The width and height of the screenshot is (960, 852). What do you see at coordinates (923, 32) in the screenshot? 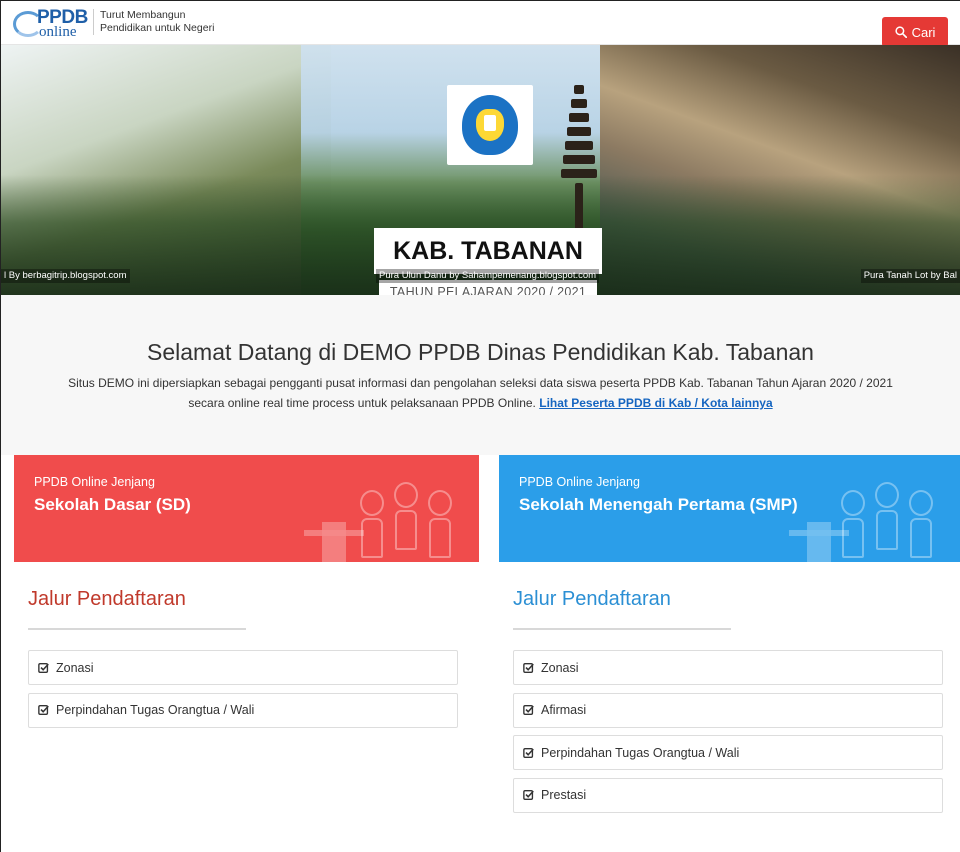
I see `search-button-label: Cari` at bounding box center [923, 32].